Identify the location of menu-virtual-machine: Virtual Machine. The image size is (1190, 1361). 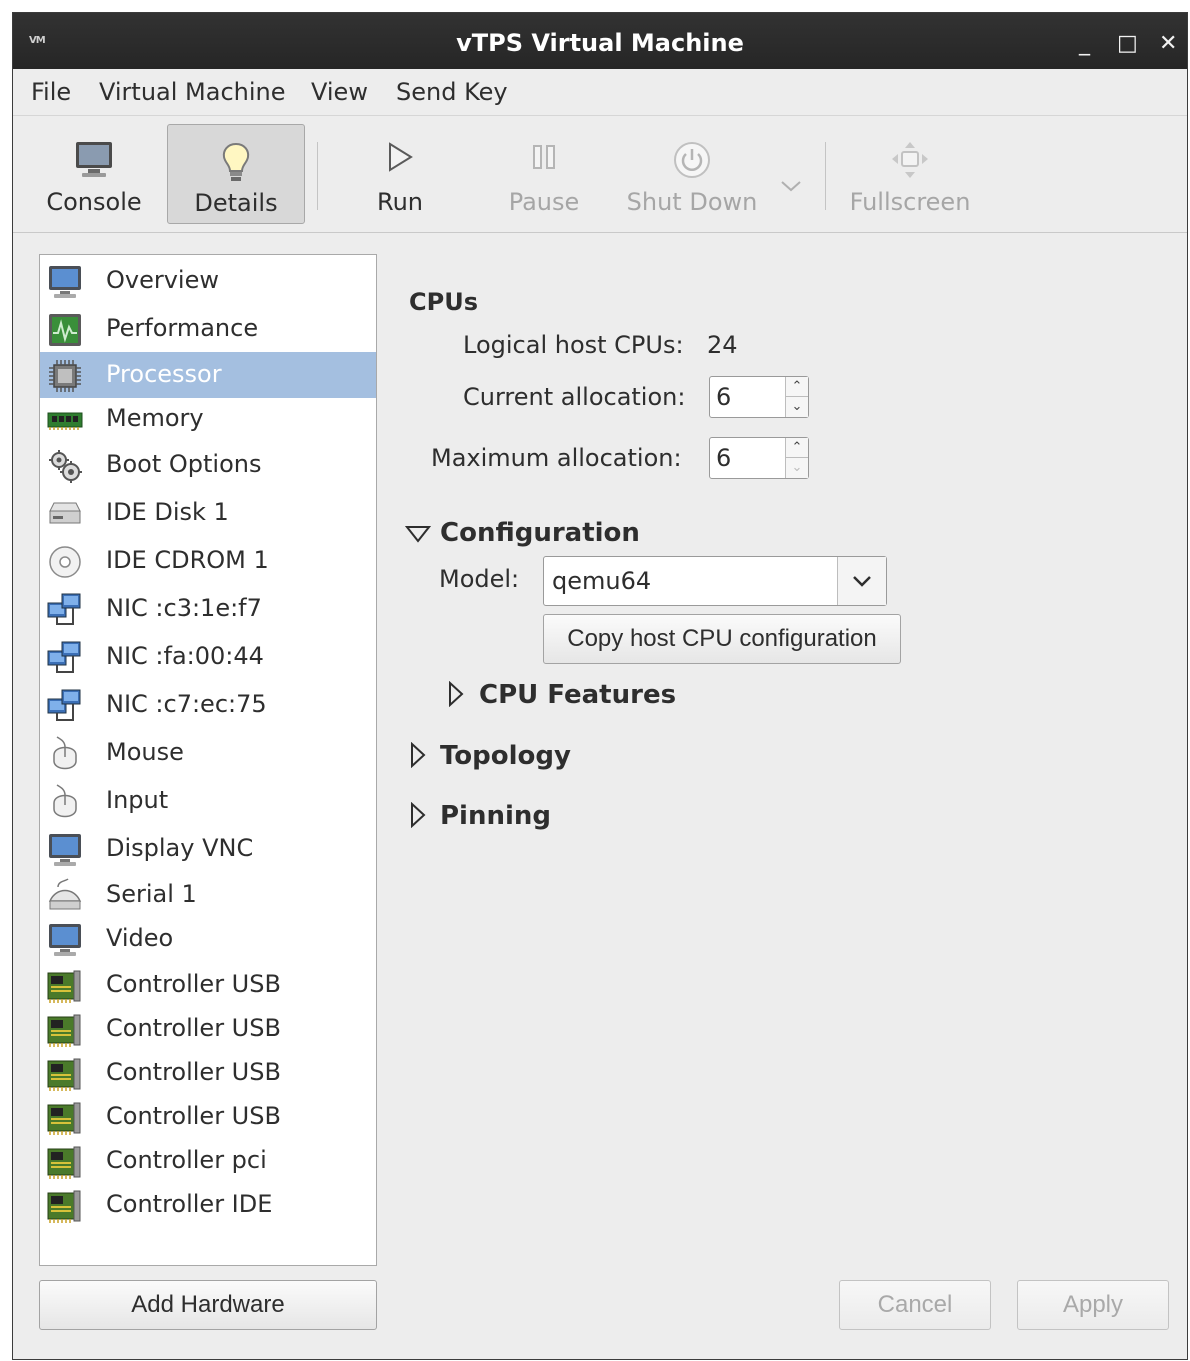
(192, 92).